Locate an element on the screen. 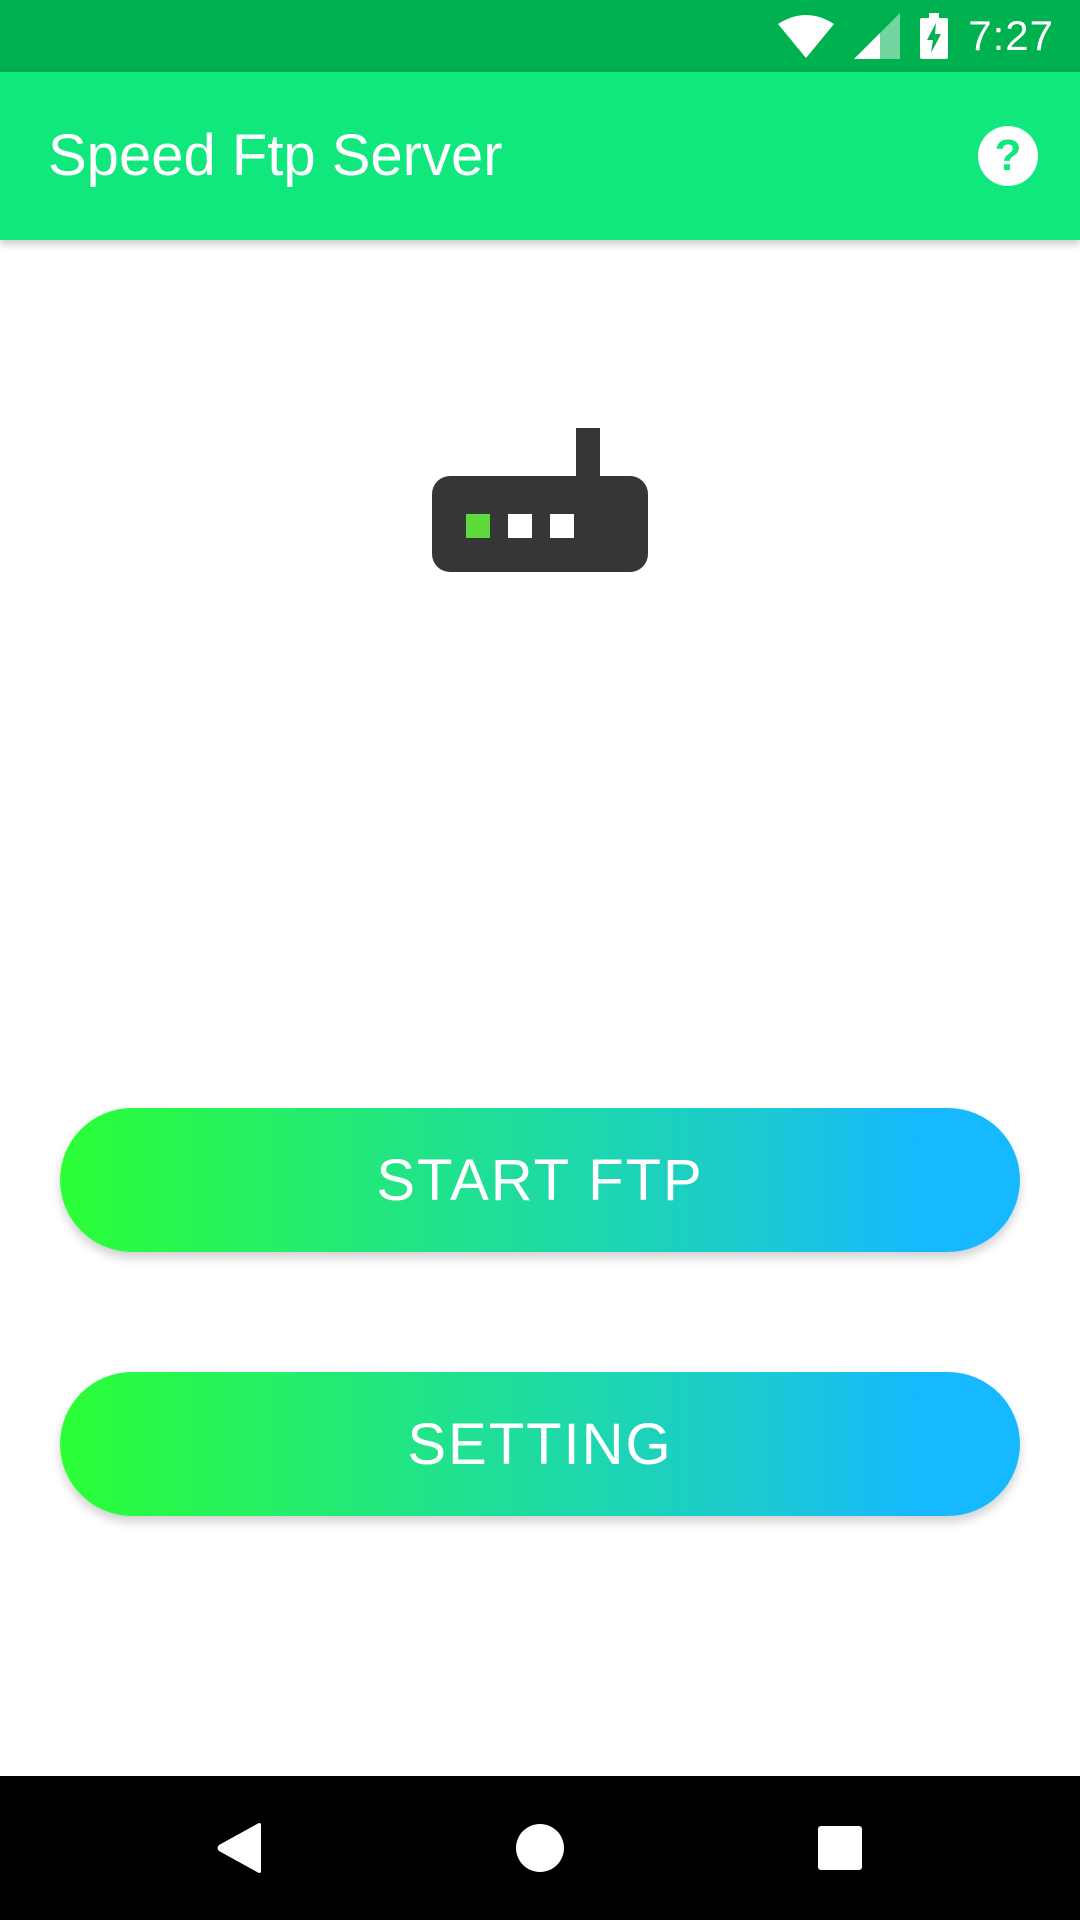 The width and height of the screenshot is (1080, 1920). router-icon is located at coordinates (540, 500).